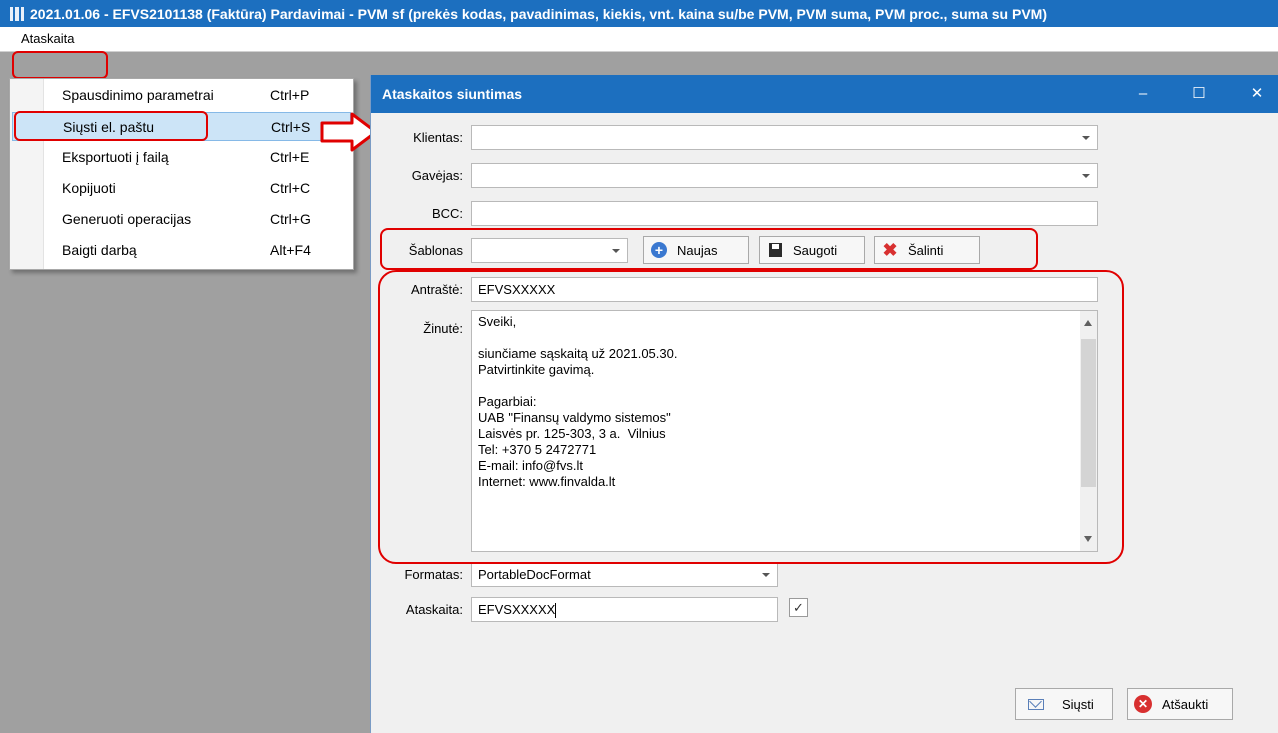  Describe the element at coordinates (181, 126) in the screenshot. I see `menu-item-siusti-el-pastu: Siųsti el. paštu Ctrl+S` at that location.